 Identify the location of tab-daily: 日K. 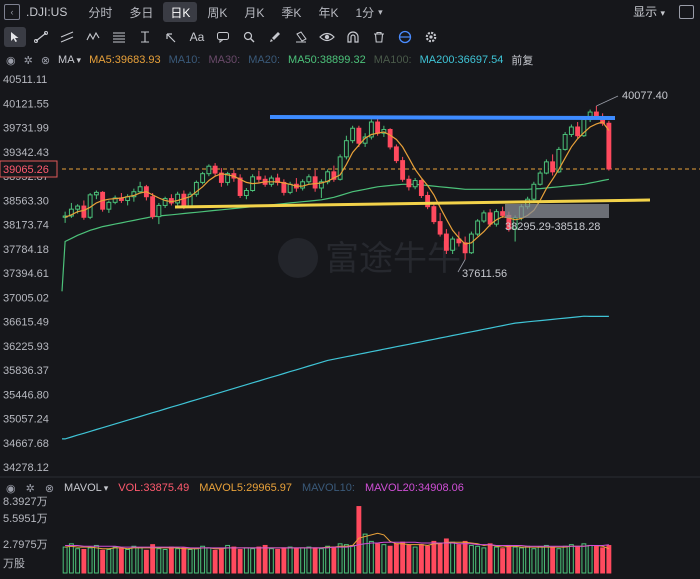
(180, 12).